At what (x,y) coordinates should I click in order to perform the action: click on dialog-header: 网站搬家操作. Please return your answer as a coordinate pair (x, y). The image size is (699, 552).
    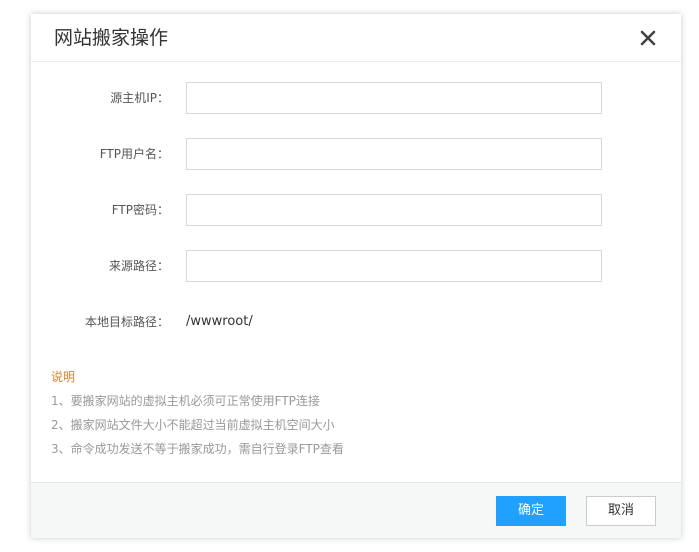
    Looking at the image, I should click on (356, 38).